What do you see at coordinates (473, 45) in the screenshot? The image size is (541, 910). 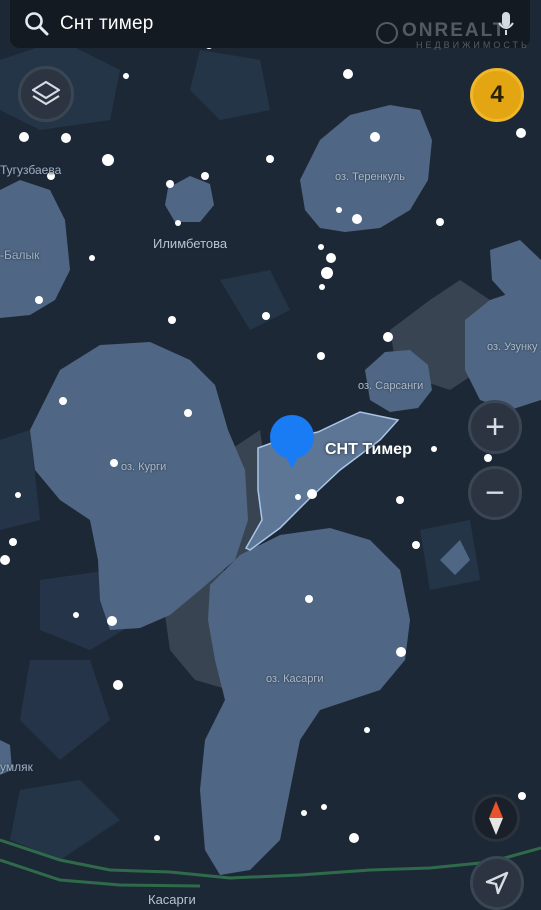 I see `watermark-subtitle: НЕДВИЖИМОСТЬ` at bounding box center [473, 45].